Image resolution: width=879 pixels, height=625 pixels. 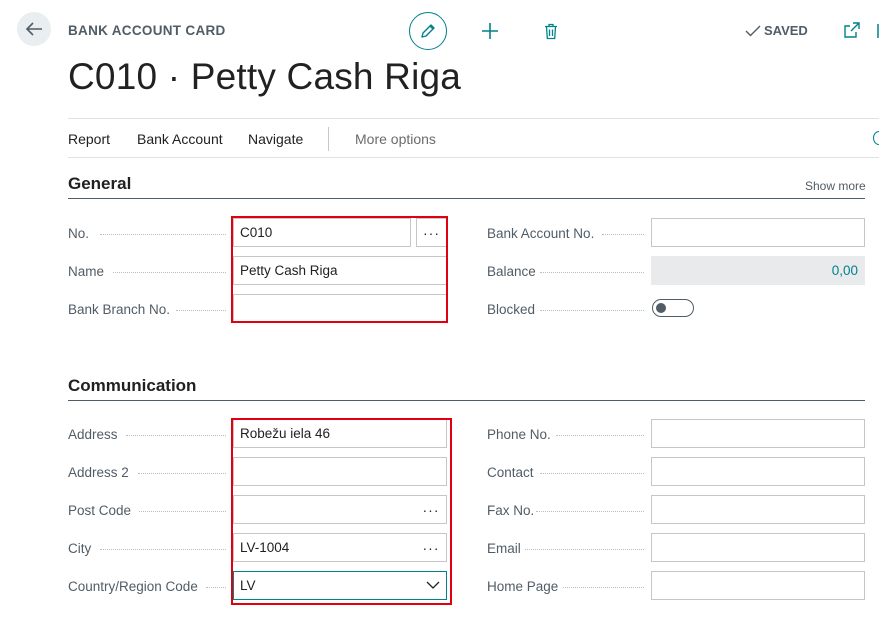 I want to click on home-page-input, so click(x=758, y=585).